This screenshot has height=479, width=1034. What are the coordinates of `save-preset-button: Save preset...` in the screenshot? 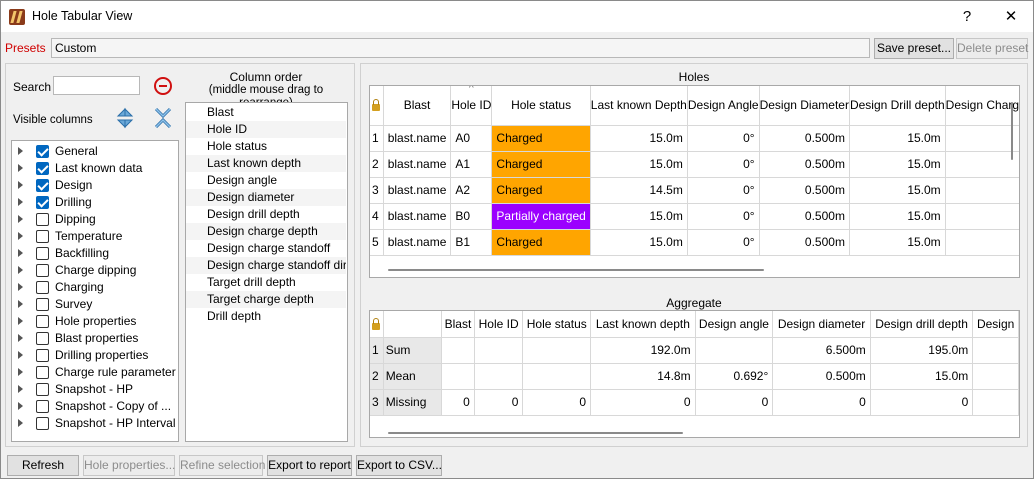 It's located at (914, 48).